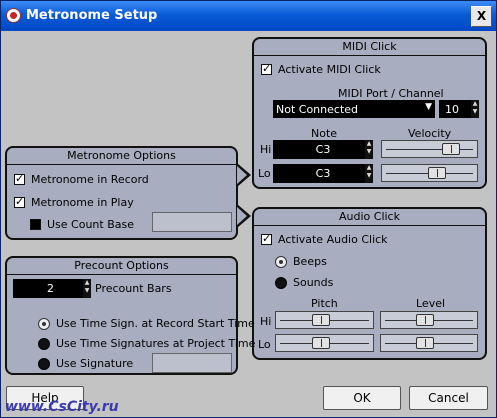 Image resolution: width=497 pixels, height=418 pixels. What do you see at coordinates (281, 261) in the screenshot?
I see `beeps-radio` at bounding box center [281, 261].